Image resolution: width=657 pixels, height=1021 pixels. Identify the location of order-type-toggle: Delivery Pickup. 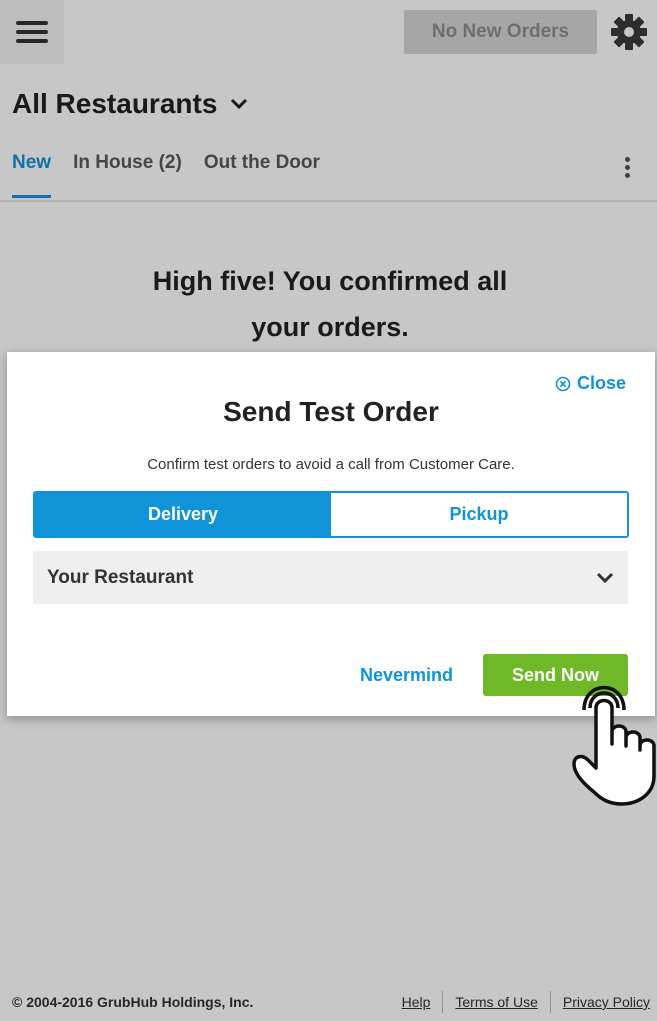
(331, 514).